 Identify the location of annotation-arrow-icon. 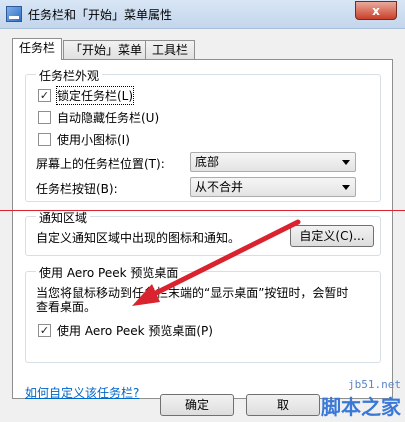
(216, 262).